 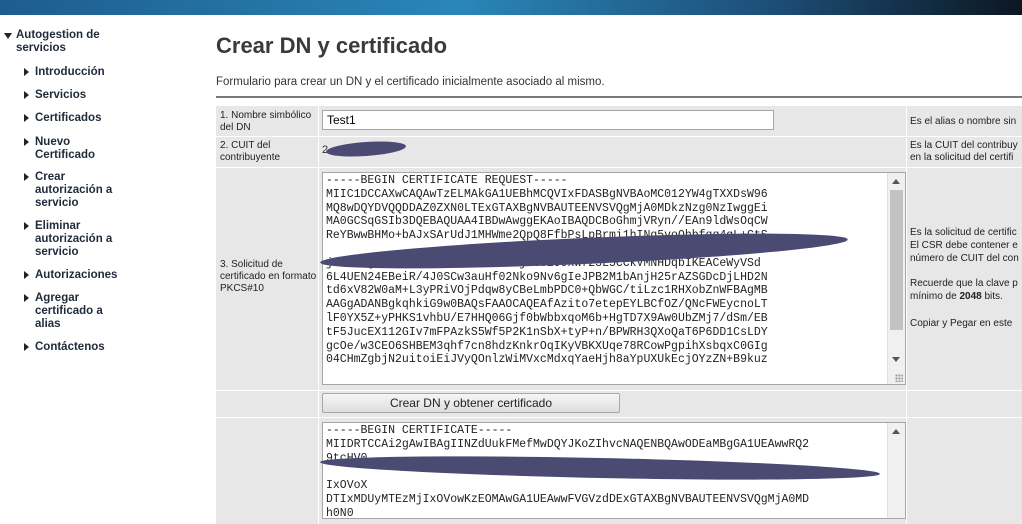 What do you see at coordinates (85, 239) in the screenshot?
I see `sidebar-item-label: Eliminar autorización a servicio` at bounding box center [85, 239].